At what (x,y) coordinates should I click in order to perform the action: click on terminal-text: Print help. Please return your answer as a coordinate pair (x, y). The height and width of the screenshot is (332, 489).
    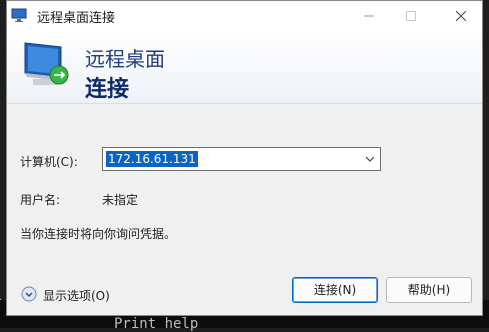
    Looking at the image, I should click on (156, 324).